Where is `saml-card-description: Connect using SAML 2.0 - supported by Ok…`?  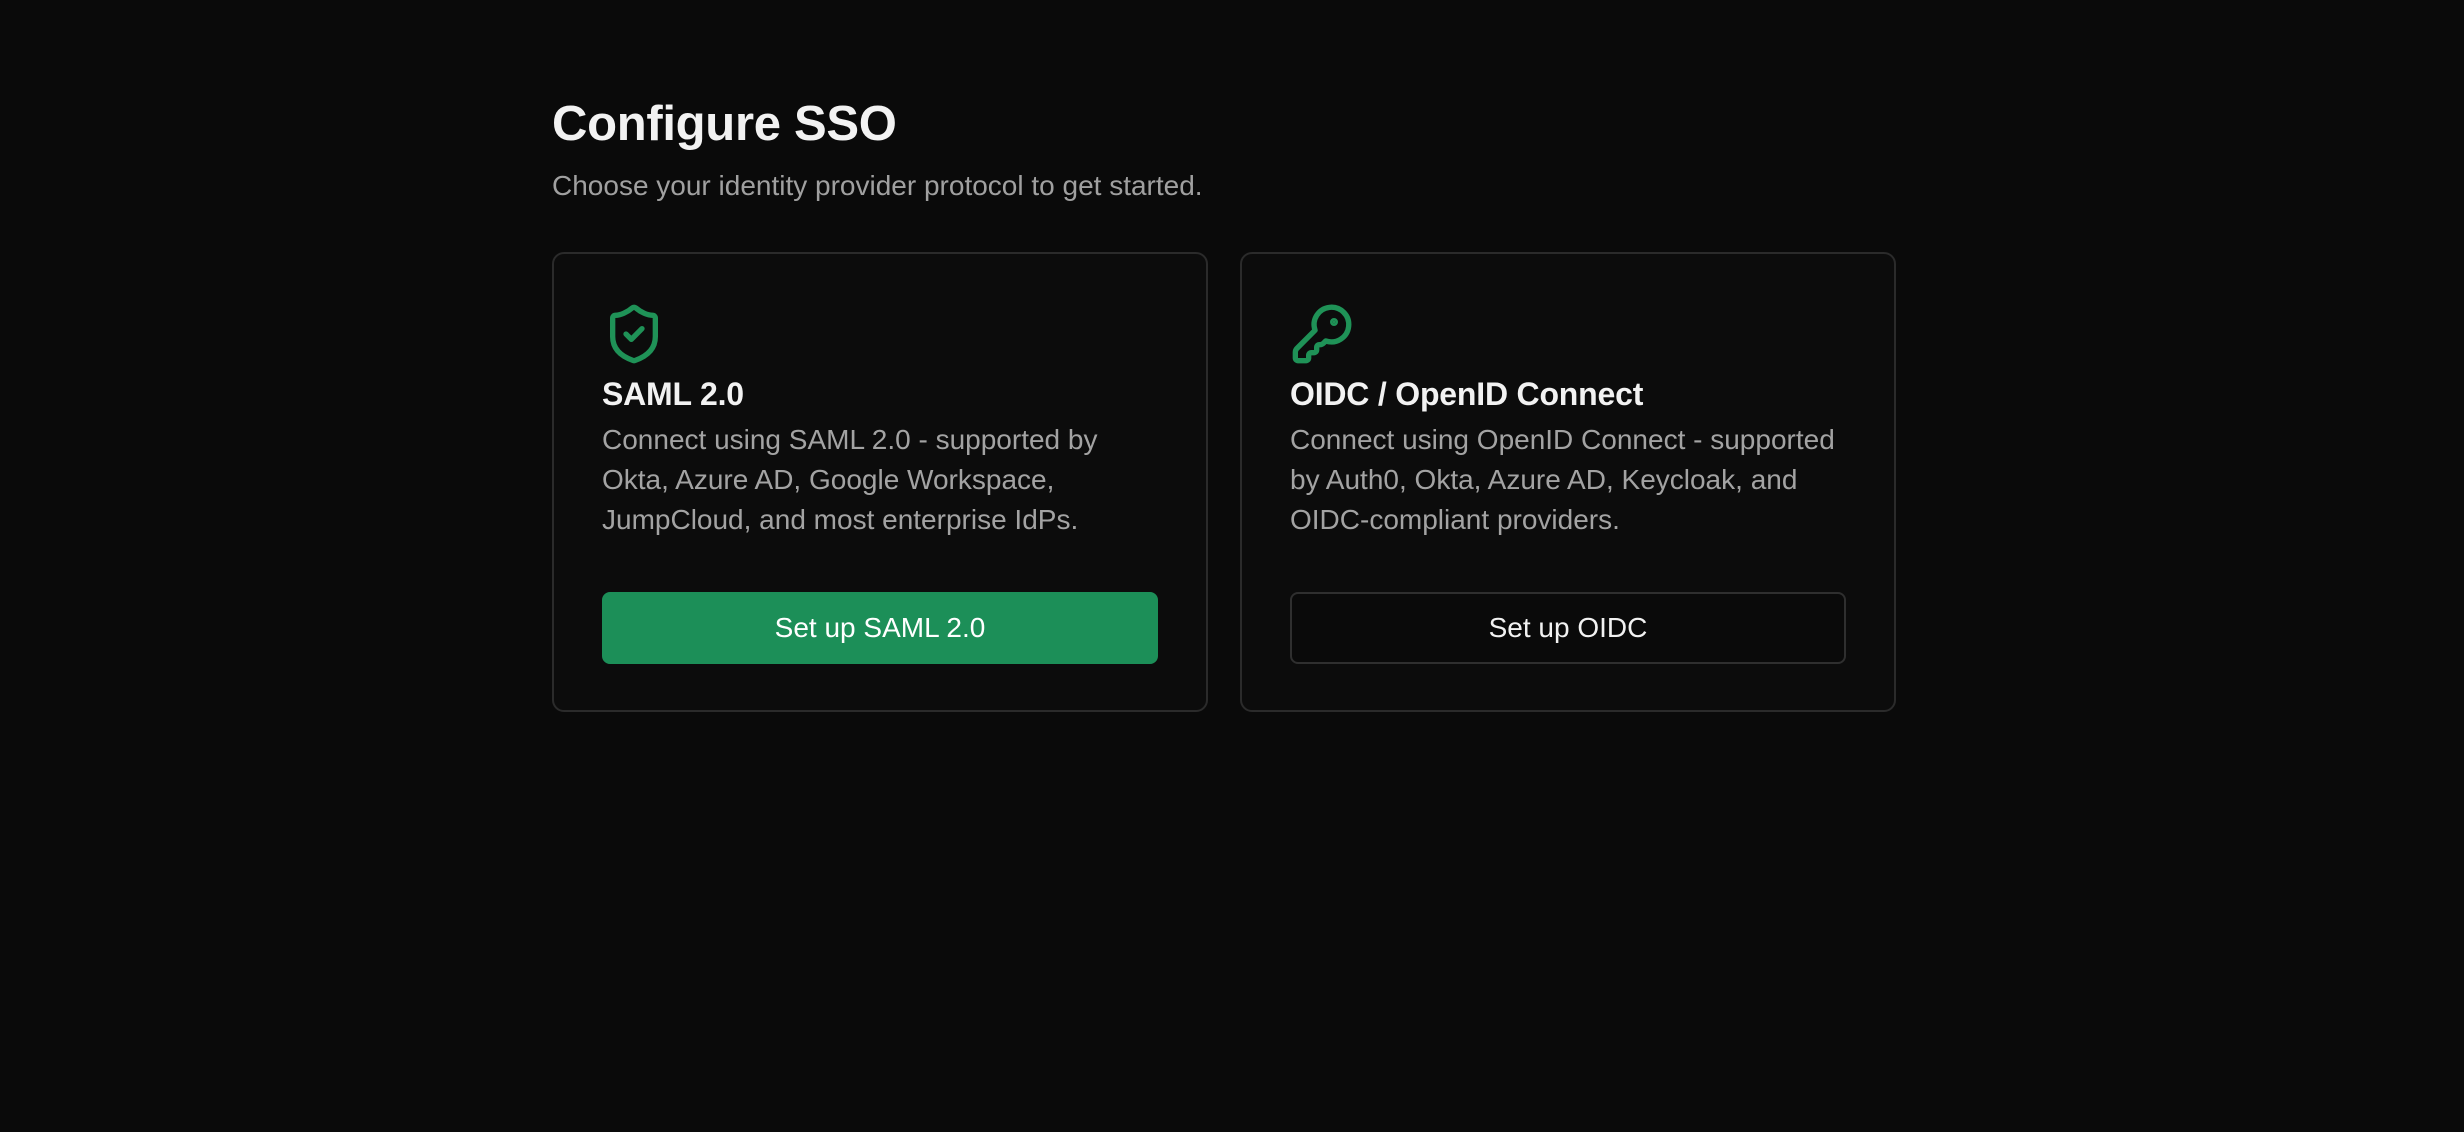
saml-card-description: Connect using SAML 2.0 - supported by Ok… is located at coordinates (850, 479).